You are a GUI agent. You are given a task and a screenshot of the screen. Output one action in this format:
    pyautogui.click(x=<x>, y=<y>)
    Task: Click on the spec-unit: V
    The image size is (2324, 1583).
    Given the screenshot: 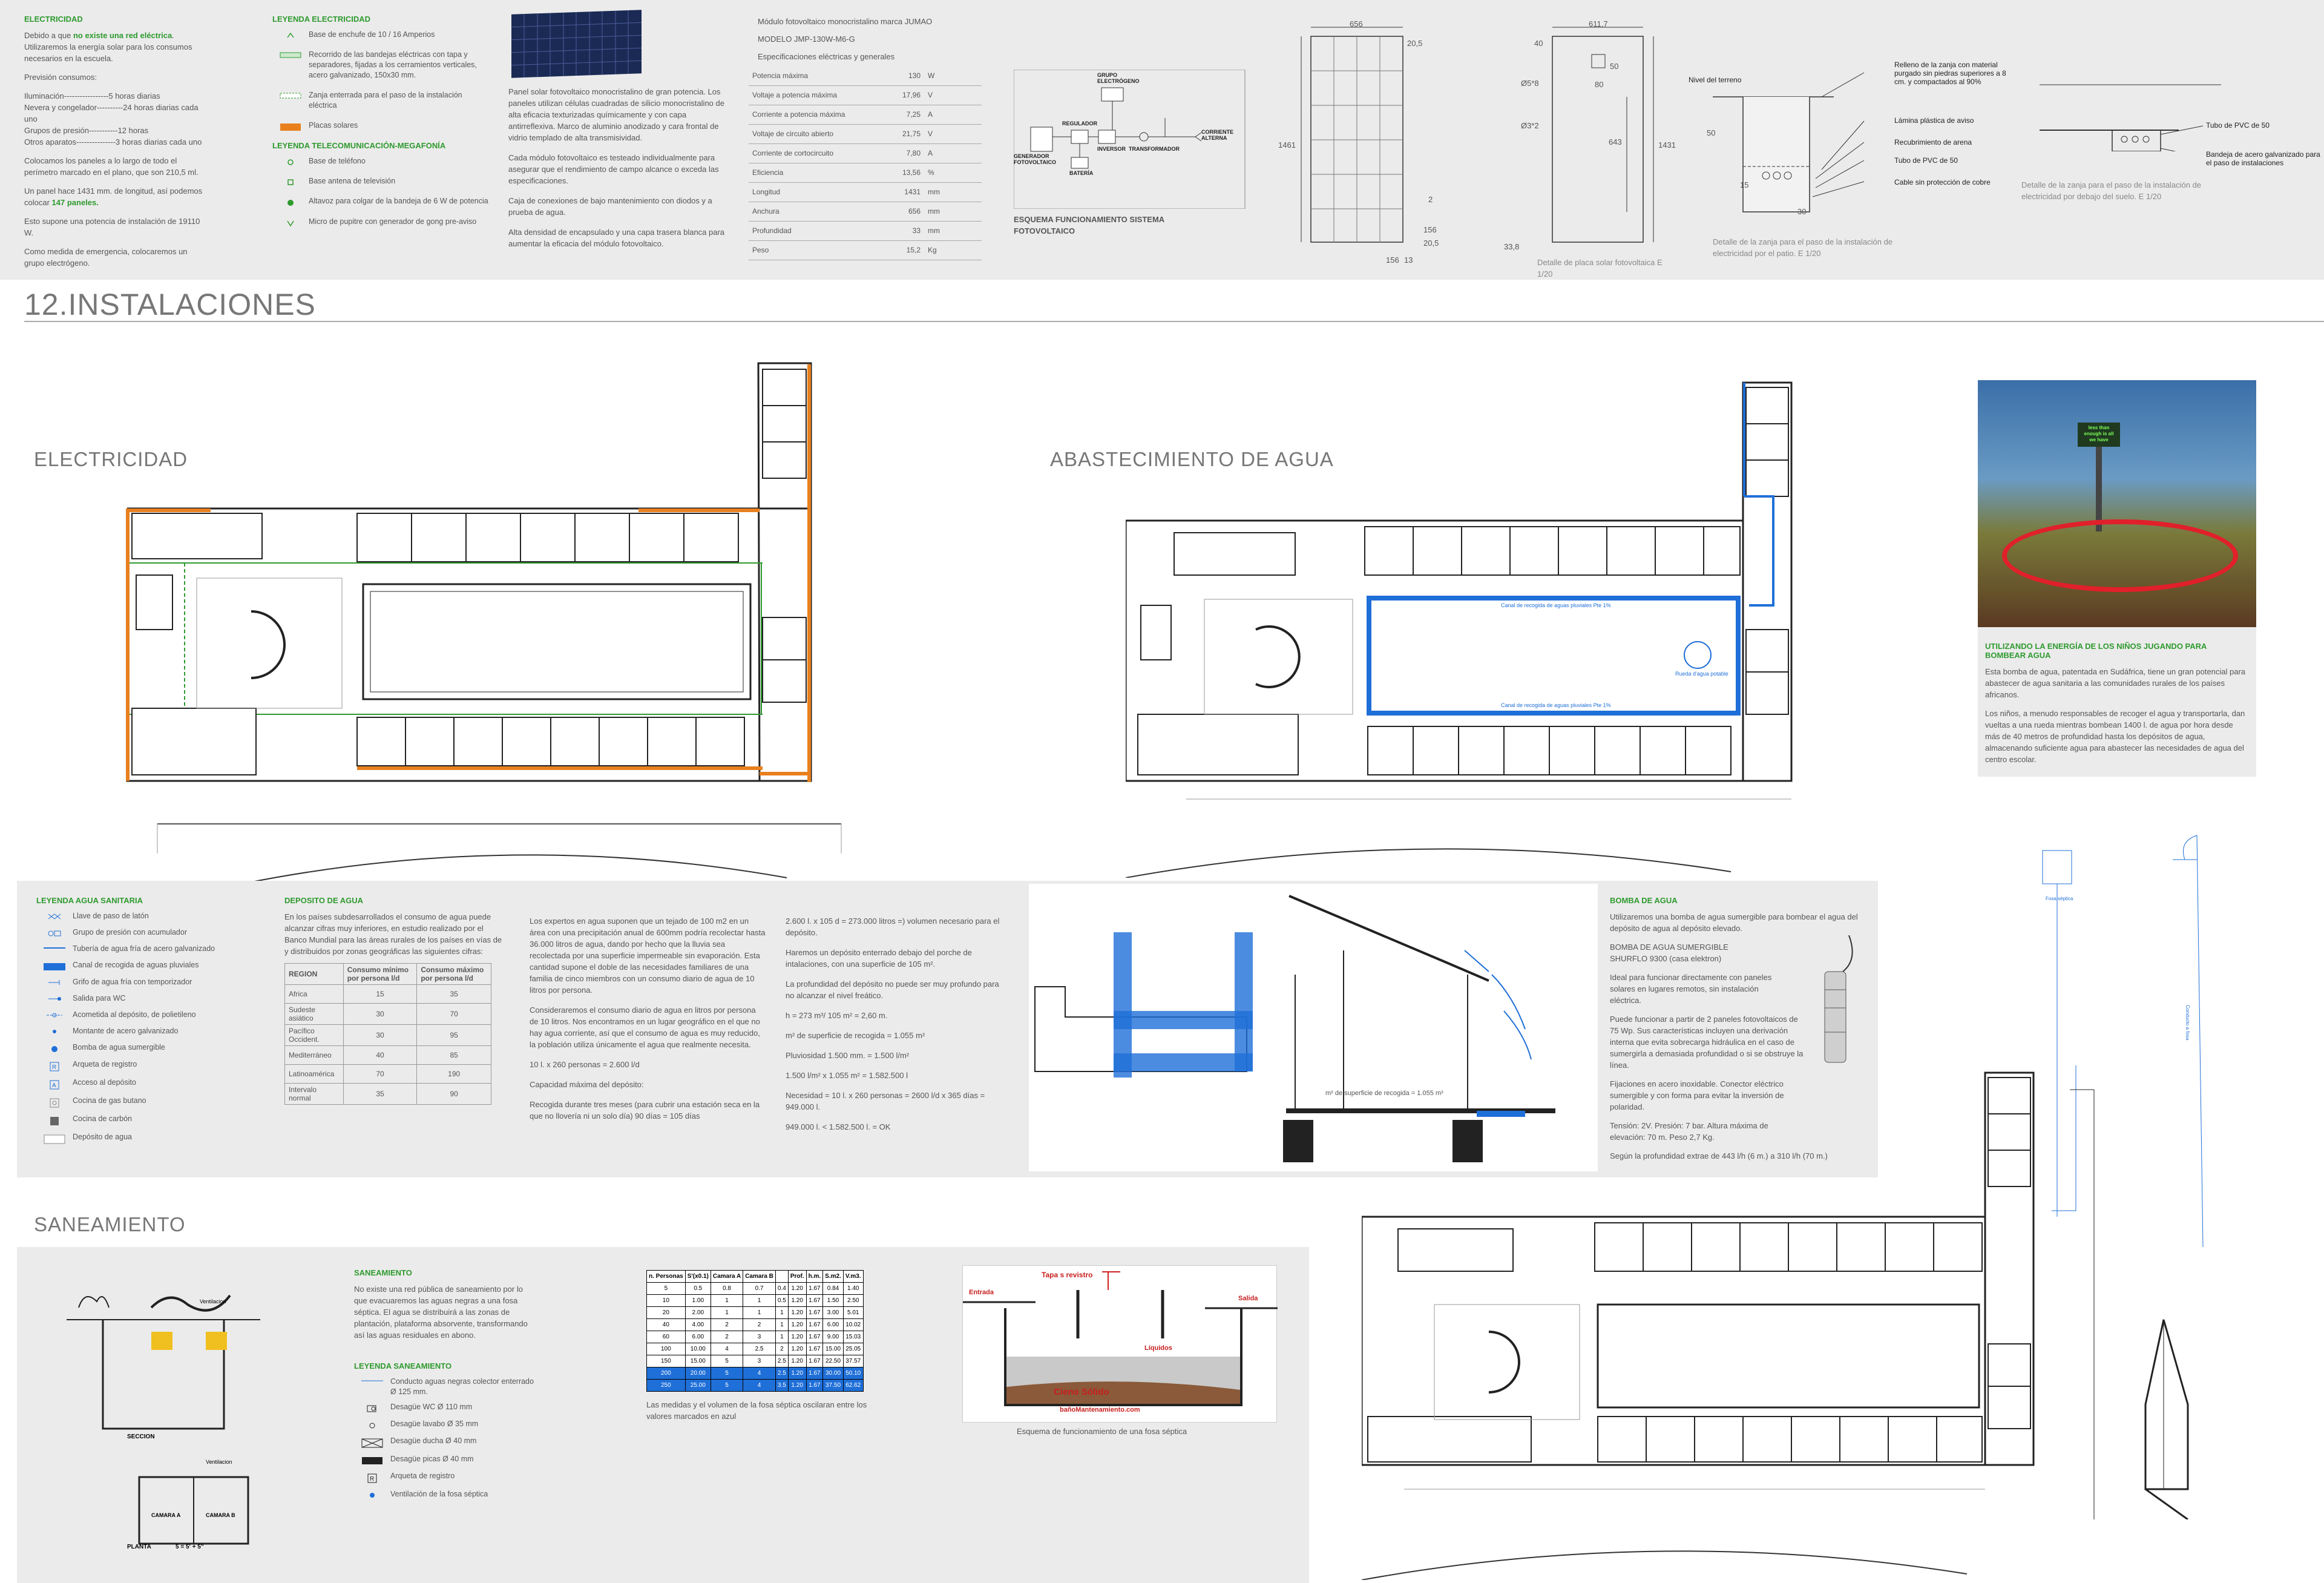 What is the action you would take?
    pyautogui.click(x=953, y=134)
    